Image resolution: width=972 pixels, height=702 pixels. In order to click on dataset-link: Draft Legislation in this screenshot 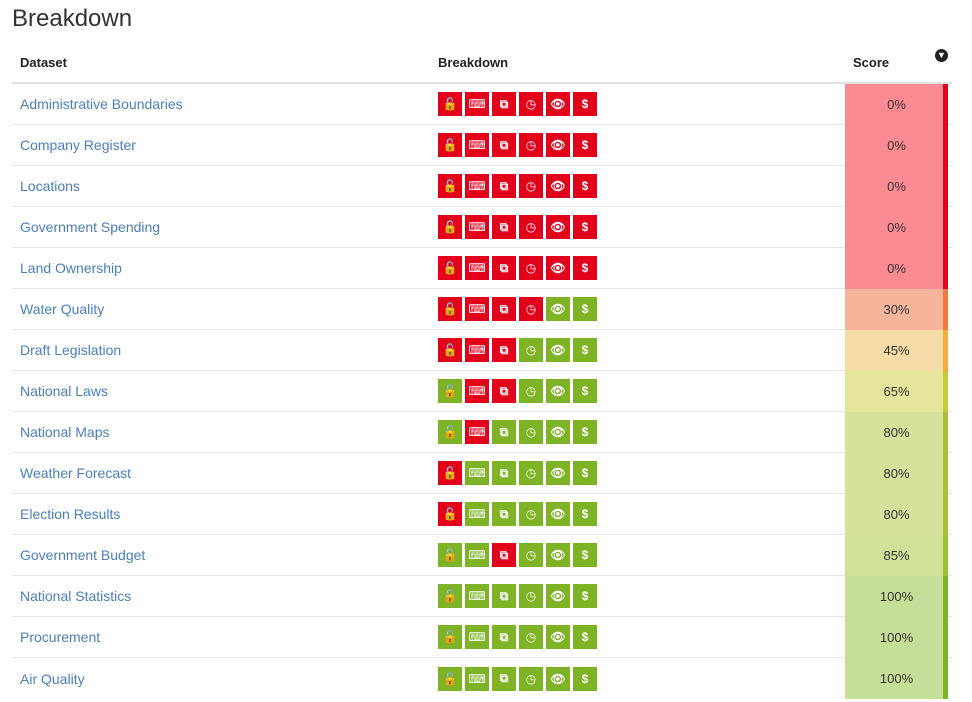, I will do `click(225, 350)`.